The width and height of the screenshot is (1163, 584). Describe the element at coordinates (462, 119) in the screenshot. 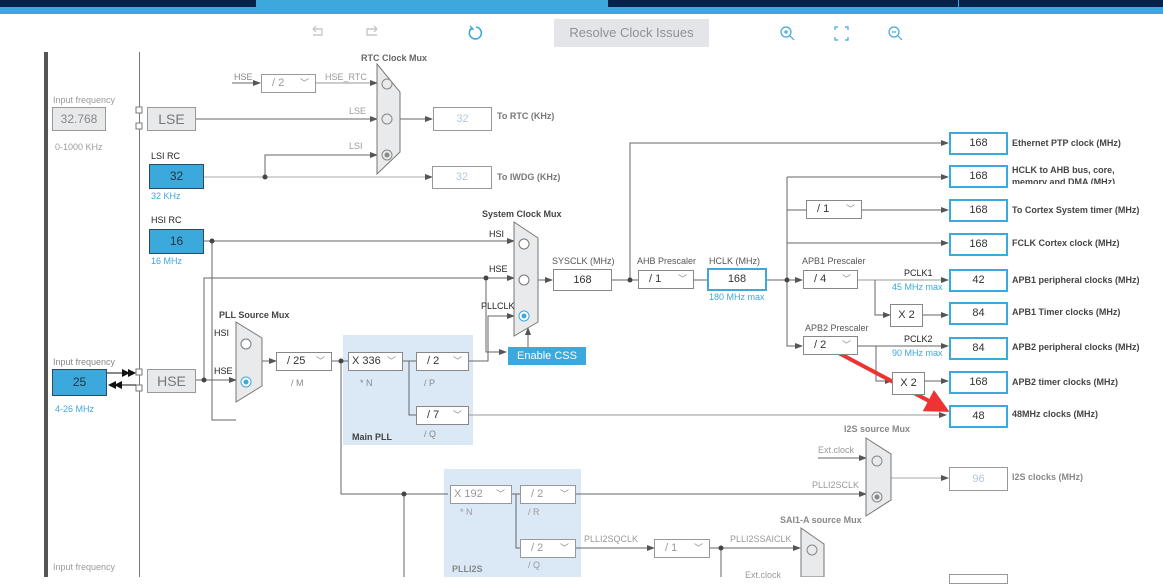

I see `to-rtc-value: 32` at that location.